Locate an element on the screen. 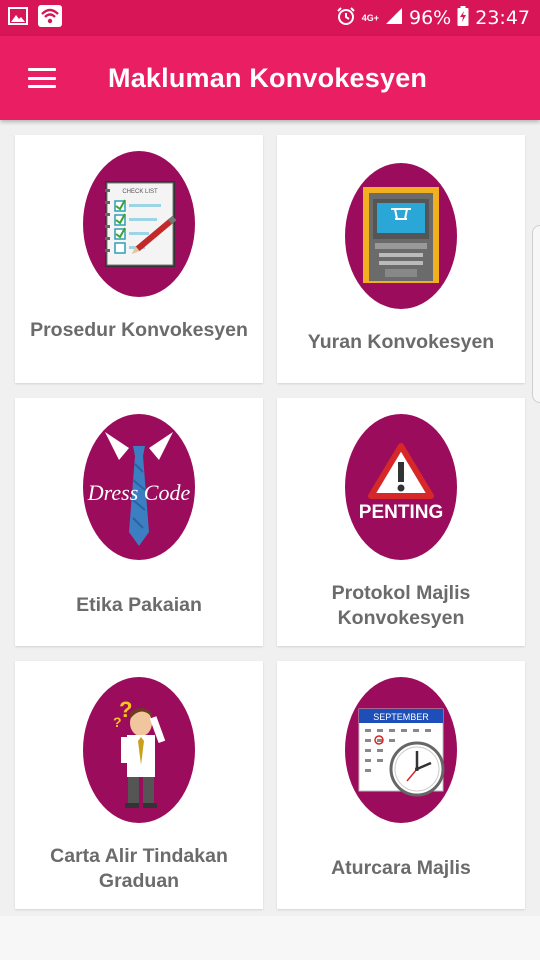 Image resolution: width=540 pixels, height=960 pixels. confused-person-icon: ? ? is located at coordinates (139, 750).